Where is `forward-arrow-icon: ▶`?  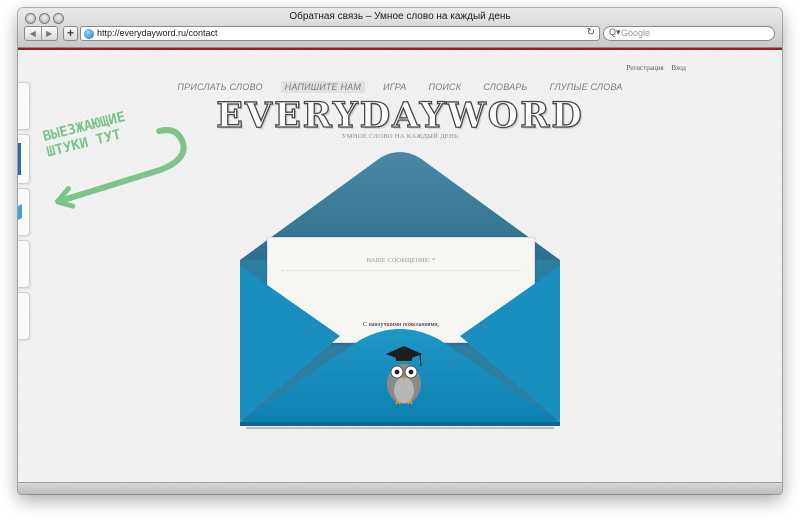
forward-arrow-icon: ▶ is located at coordinates (49, 33).